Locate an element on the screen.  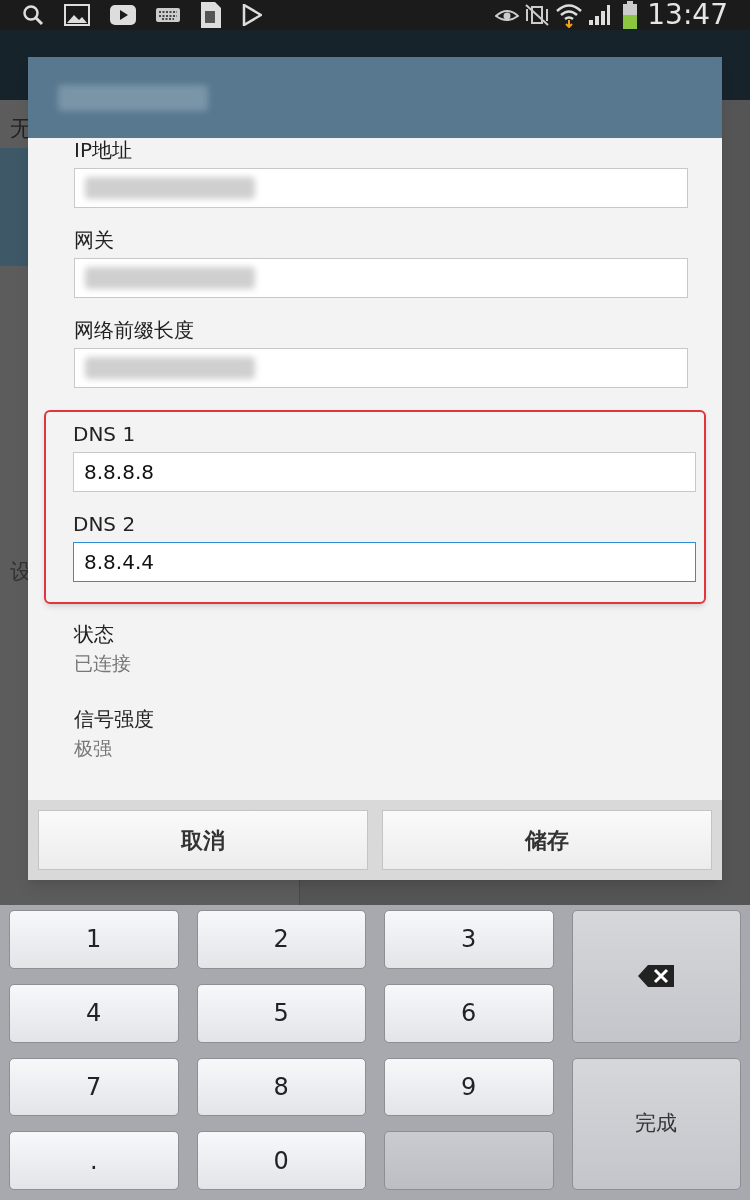
battery-icon is located at coordinates (630, 15).